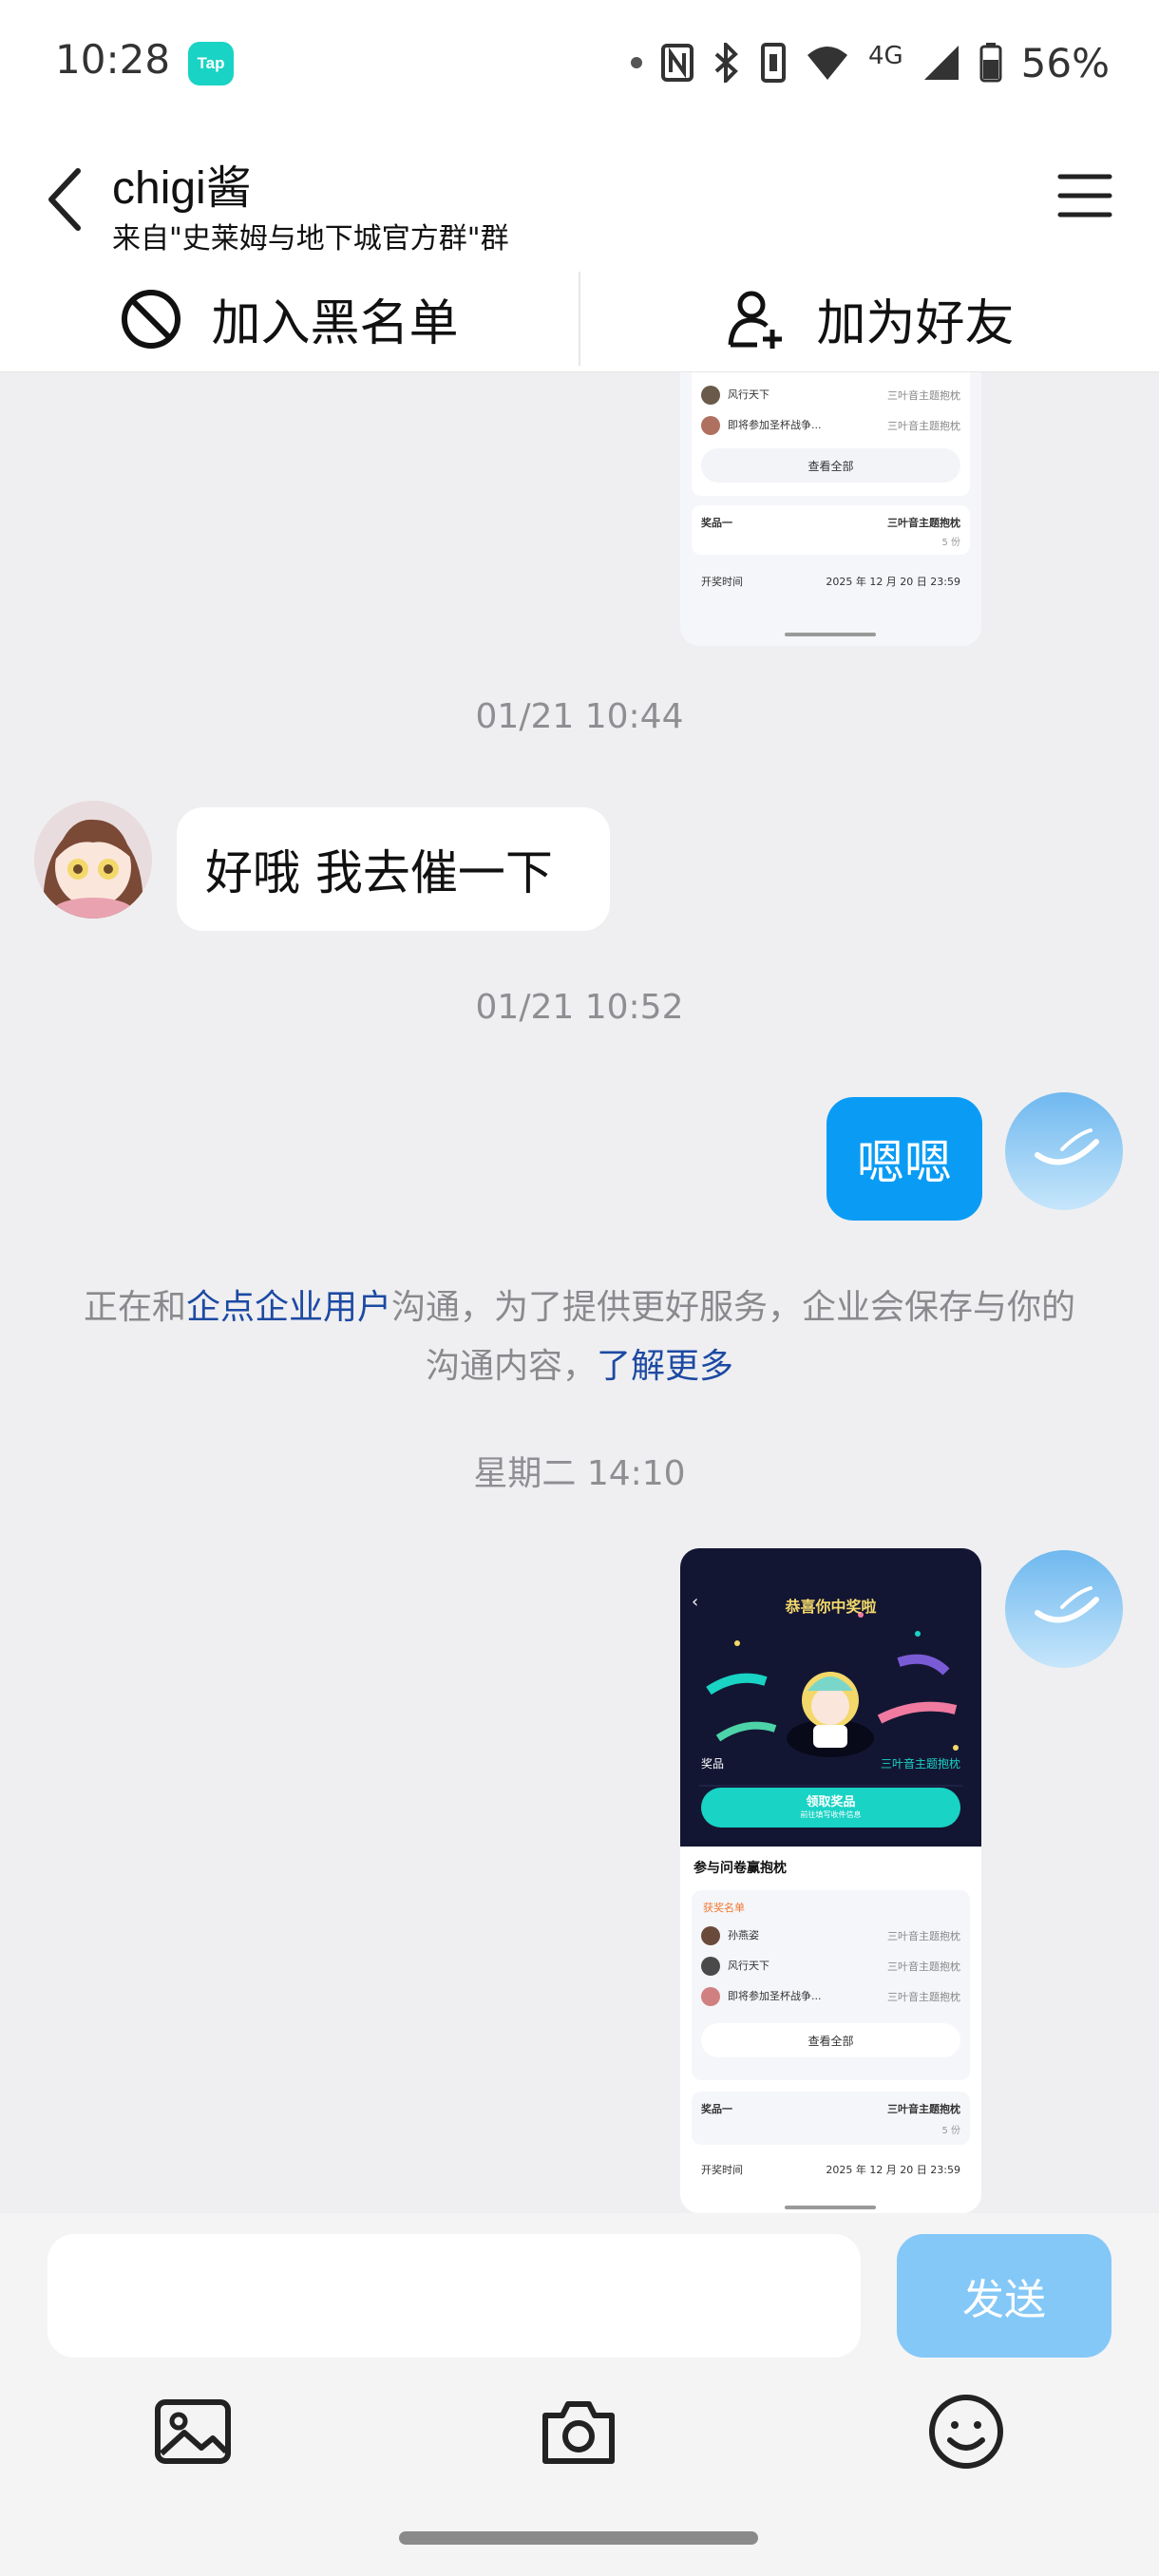 This screenshot has width=1159, height=2576. What do you see at coordinates (831, 1814) in the screenshot?
I see `claim-prize-sub: 前往填写收件信息` at bounding box center [831, 1814].